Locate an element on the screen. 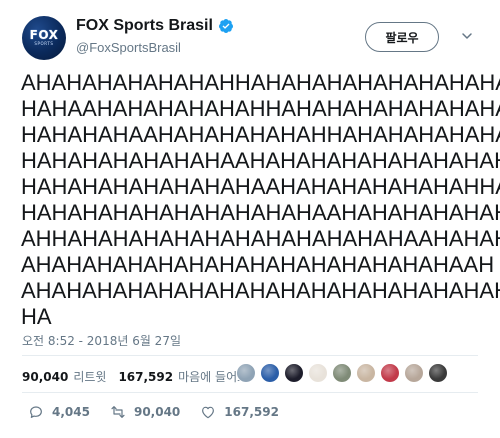  verified-badge-icon is located at coordinates (225, 26).